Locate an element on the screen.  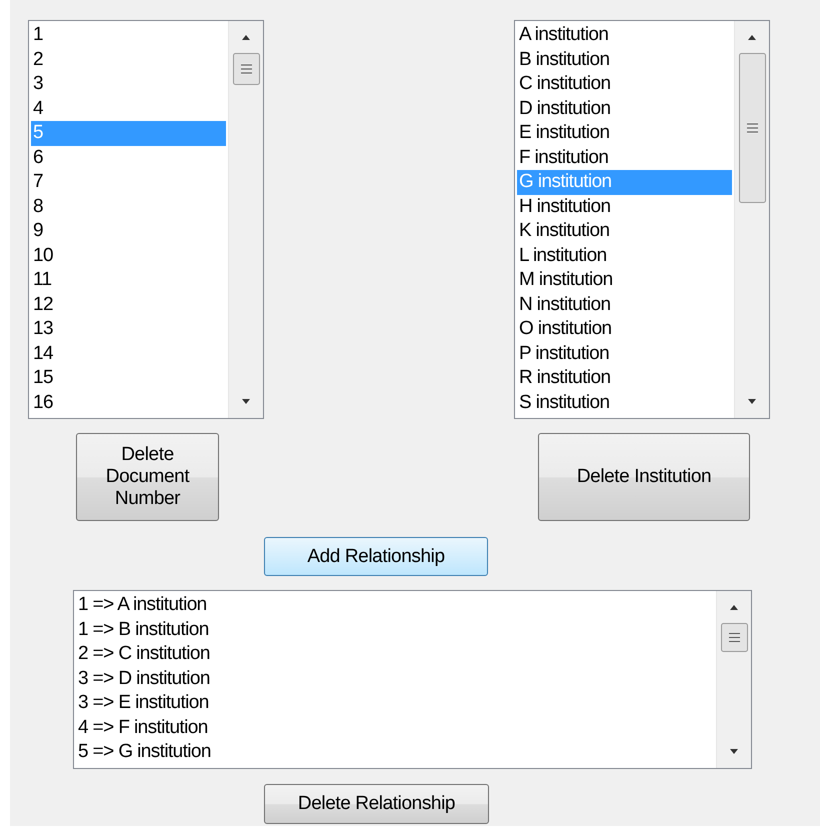
list-item: 1 is located at coordinates (128, 35).